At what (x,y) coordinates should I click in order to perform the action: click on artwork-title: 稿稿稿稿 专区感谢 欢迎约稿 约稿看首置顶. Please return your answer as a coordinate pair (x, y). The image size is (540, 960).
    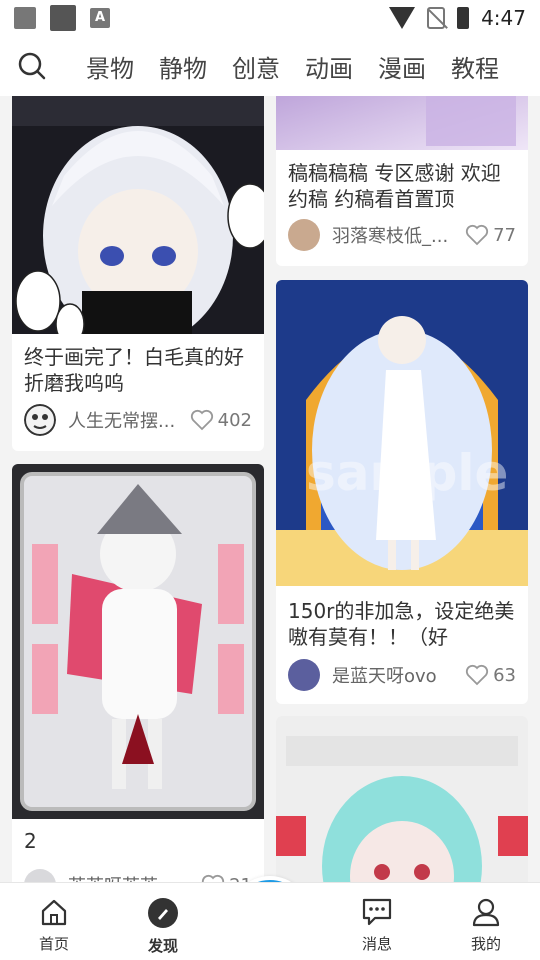
    Looking at the image, I should click on (394, 186).